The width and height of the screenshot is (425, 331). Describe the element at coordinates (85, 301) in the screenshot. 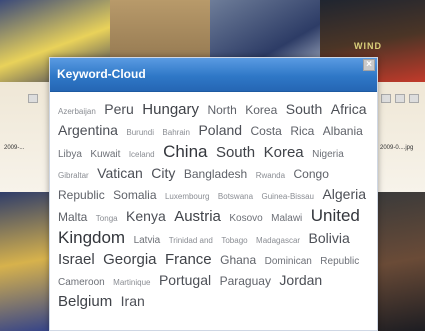

I see `keyword-link: Belgium` at that location.